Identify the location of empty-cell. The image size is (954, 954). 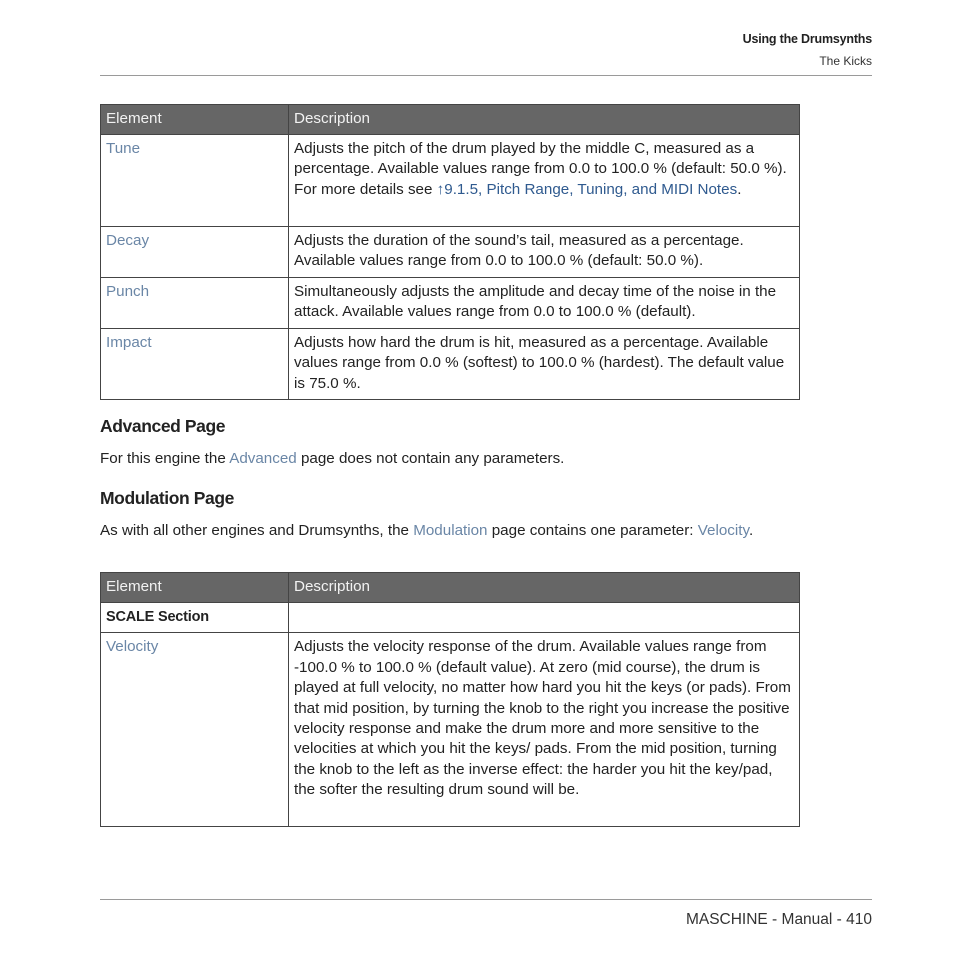
(544, 617).